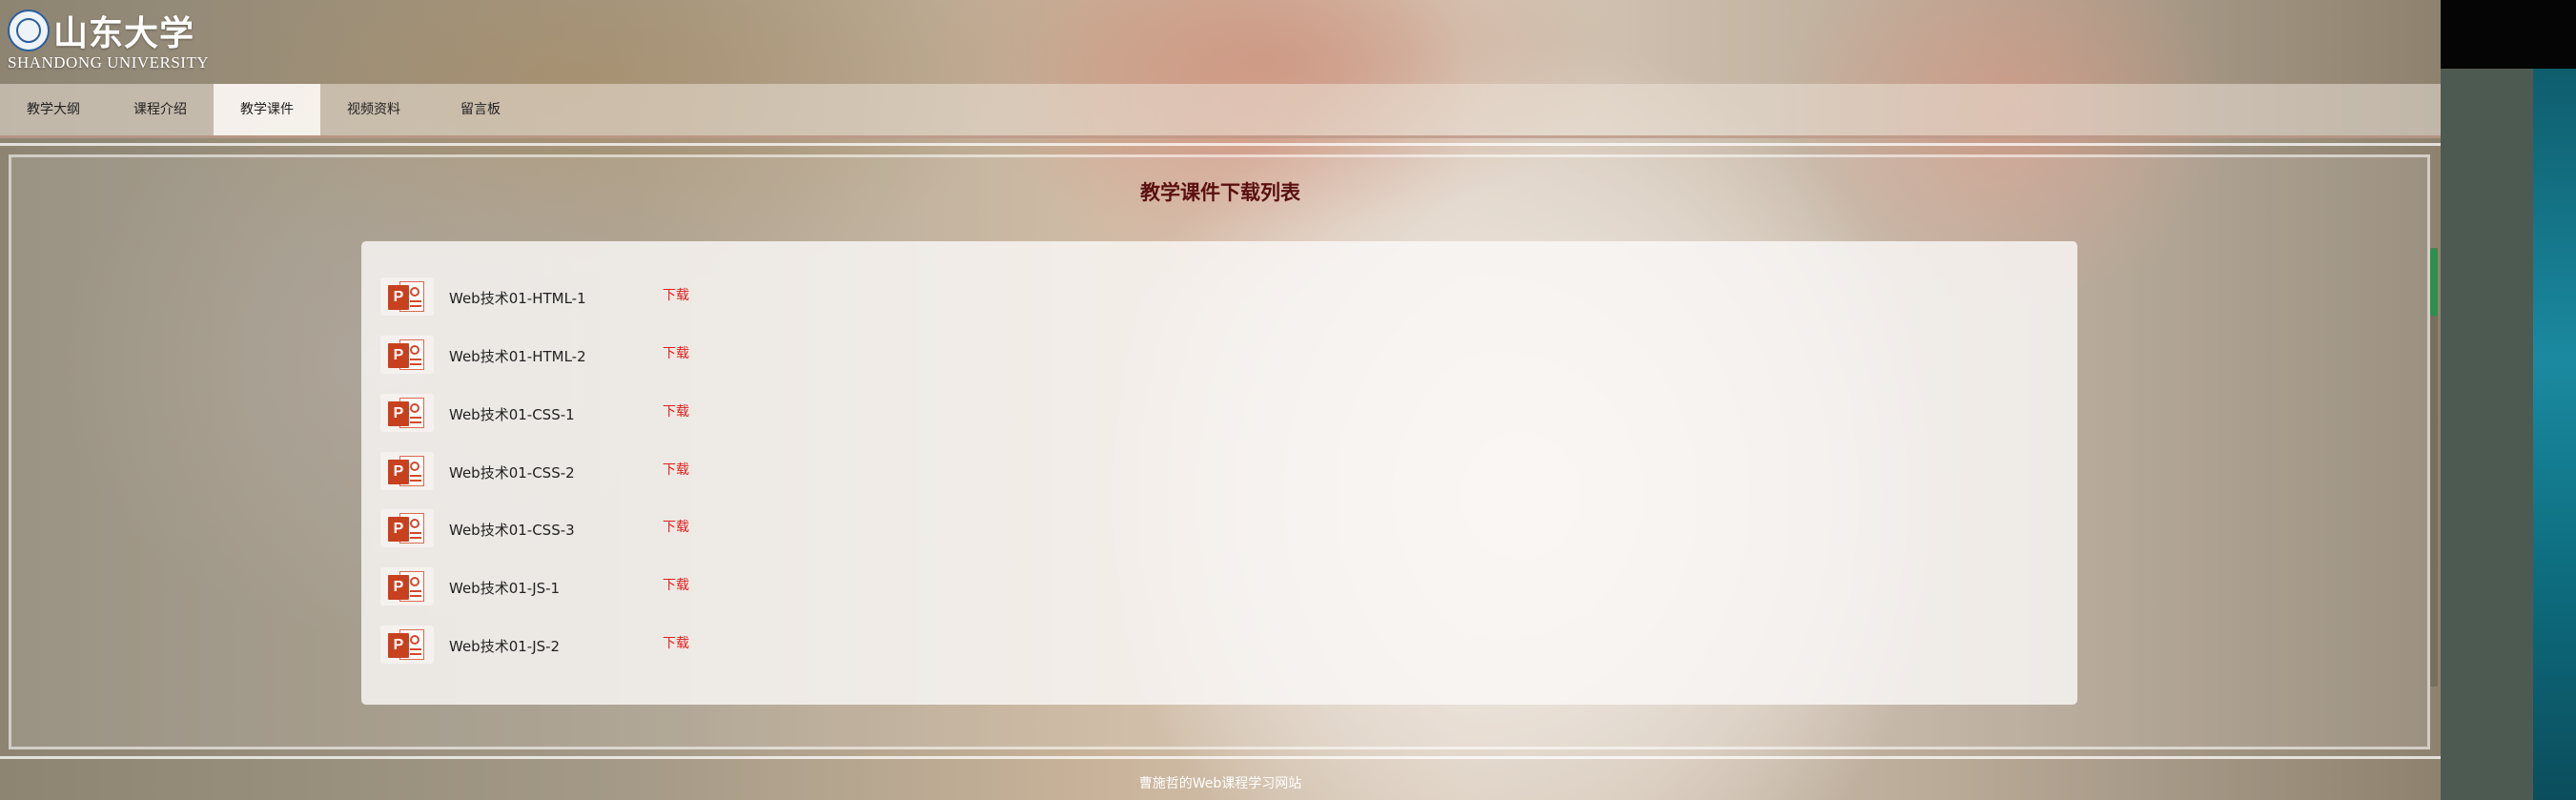  What do you see at coordinates (29, 31) in the screenshot?
I see `university-logo` at bounding box center [29, 31].